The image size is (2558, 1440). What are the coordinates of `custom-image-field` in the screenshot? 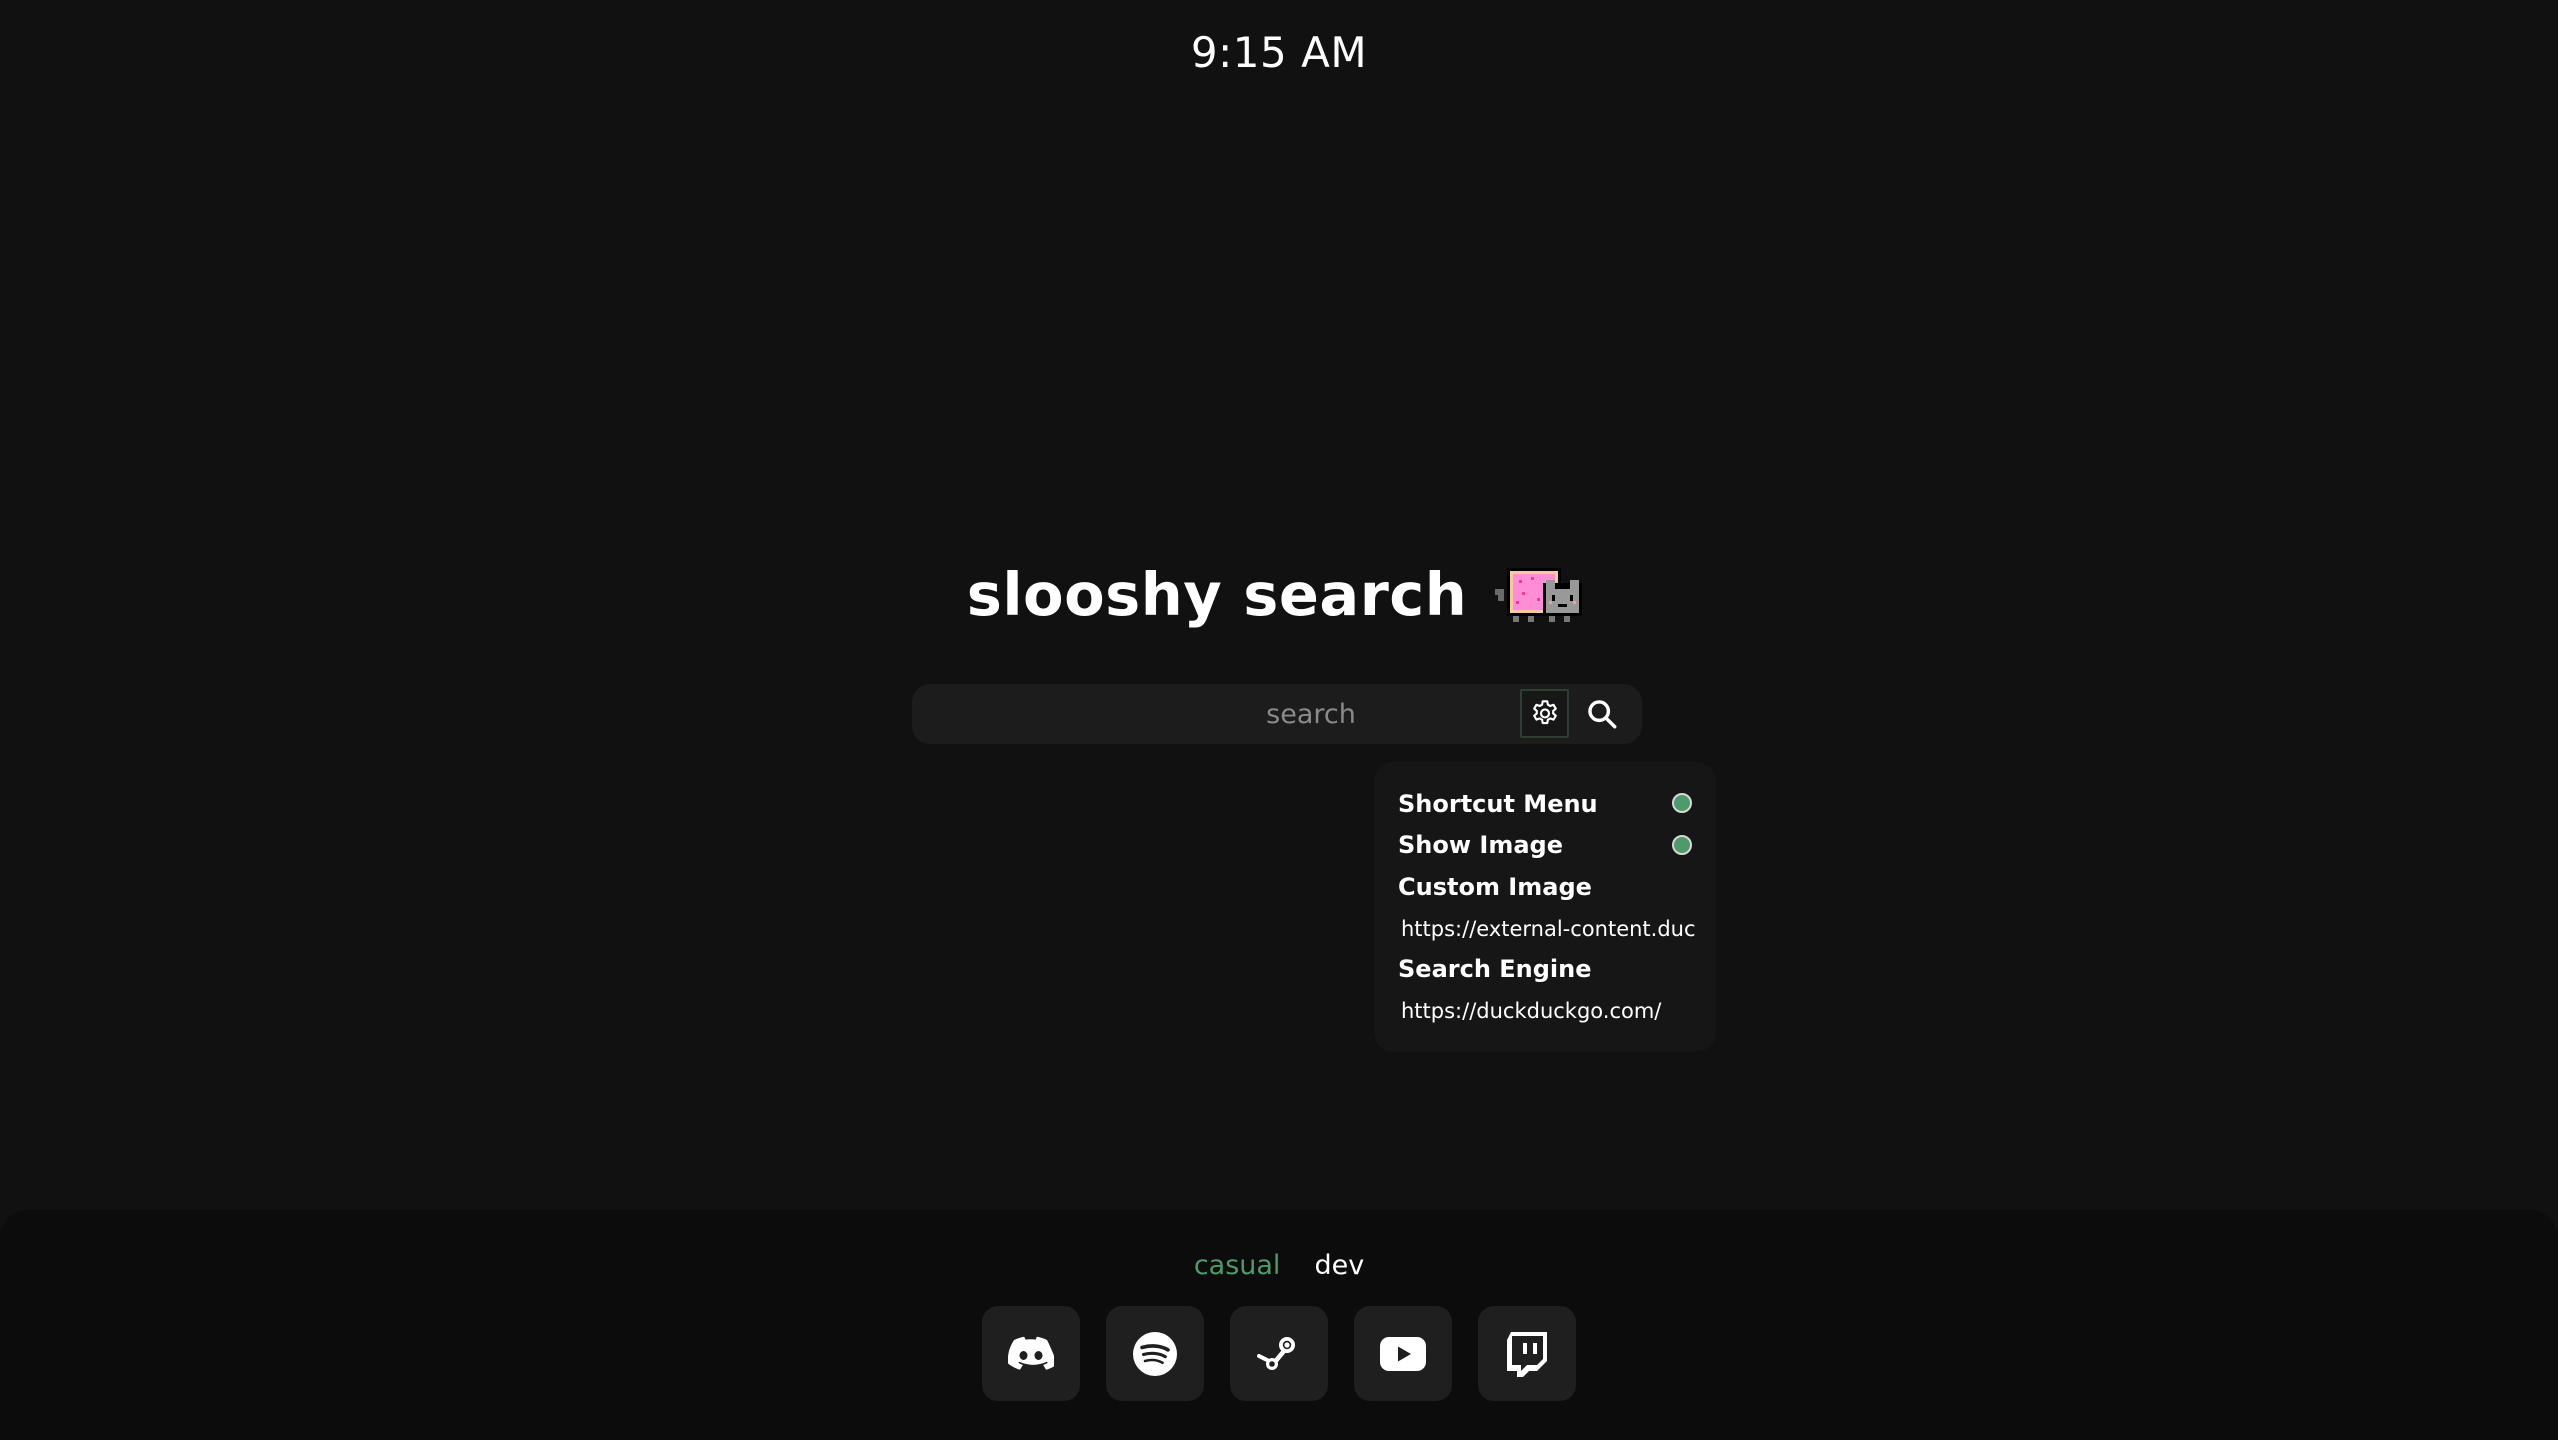 It's located at (1549, 929).